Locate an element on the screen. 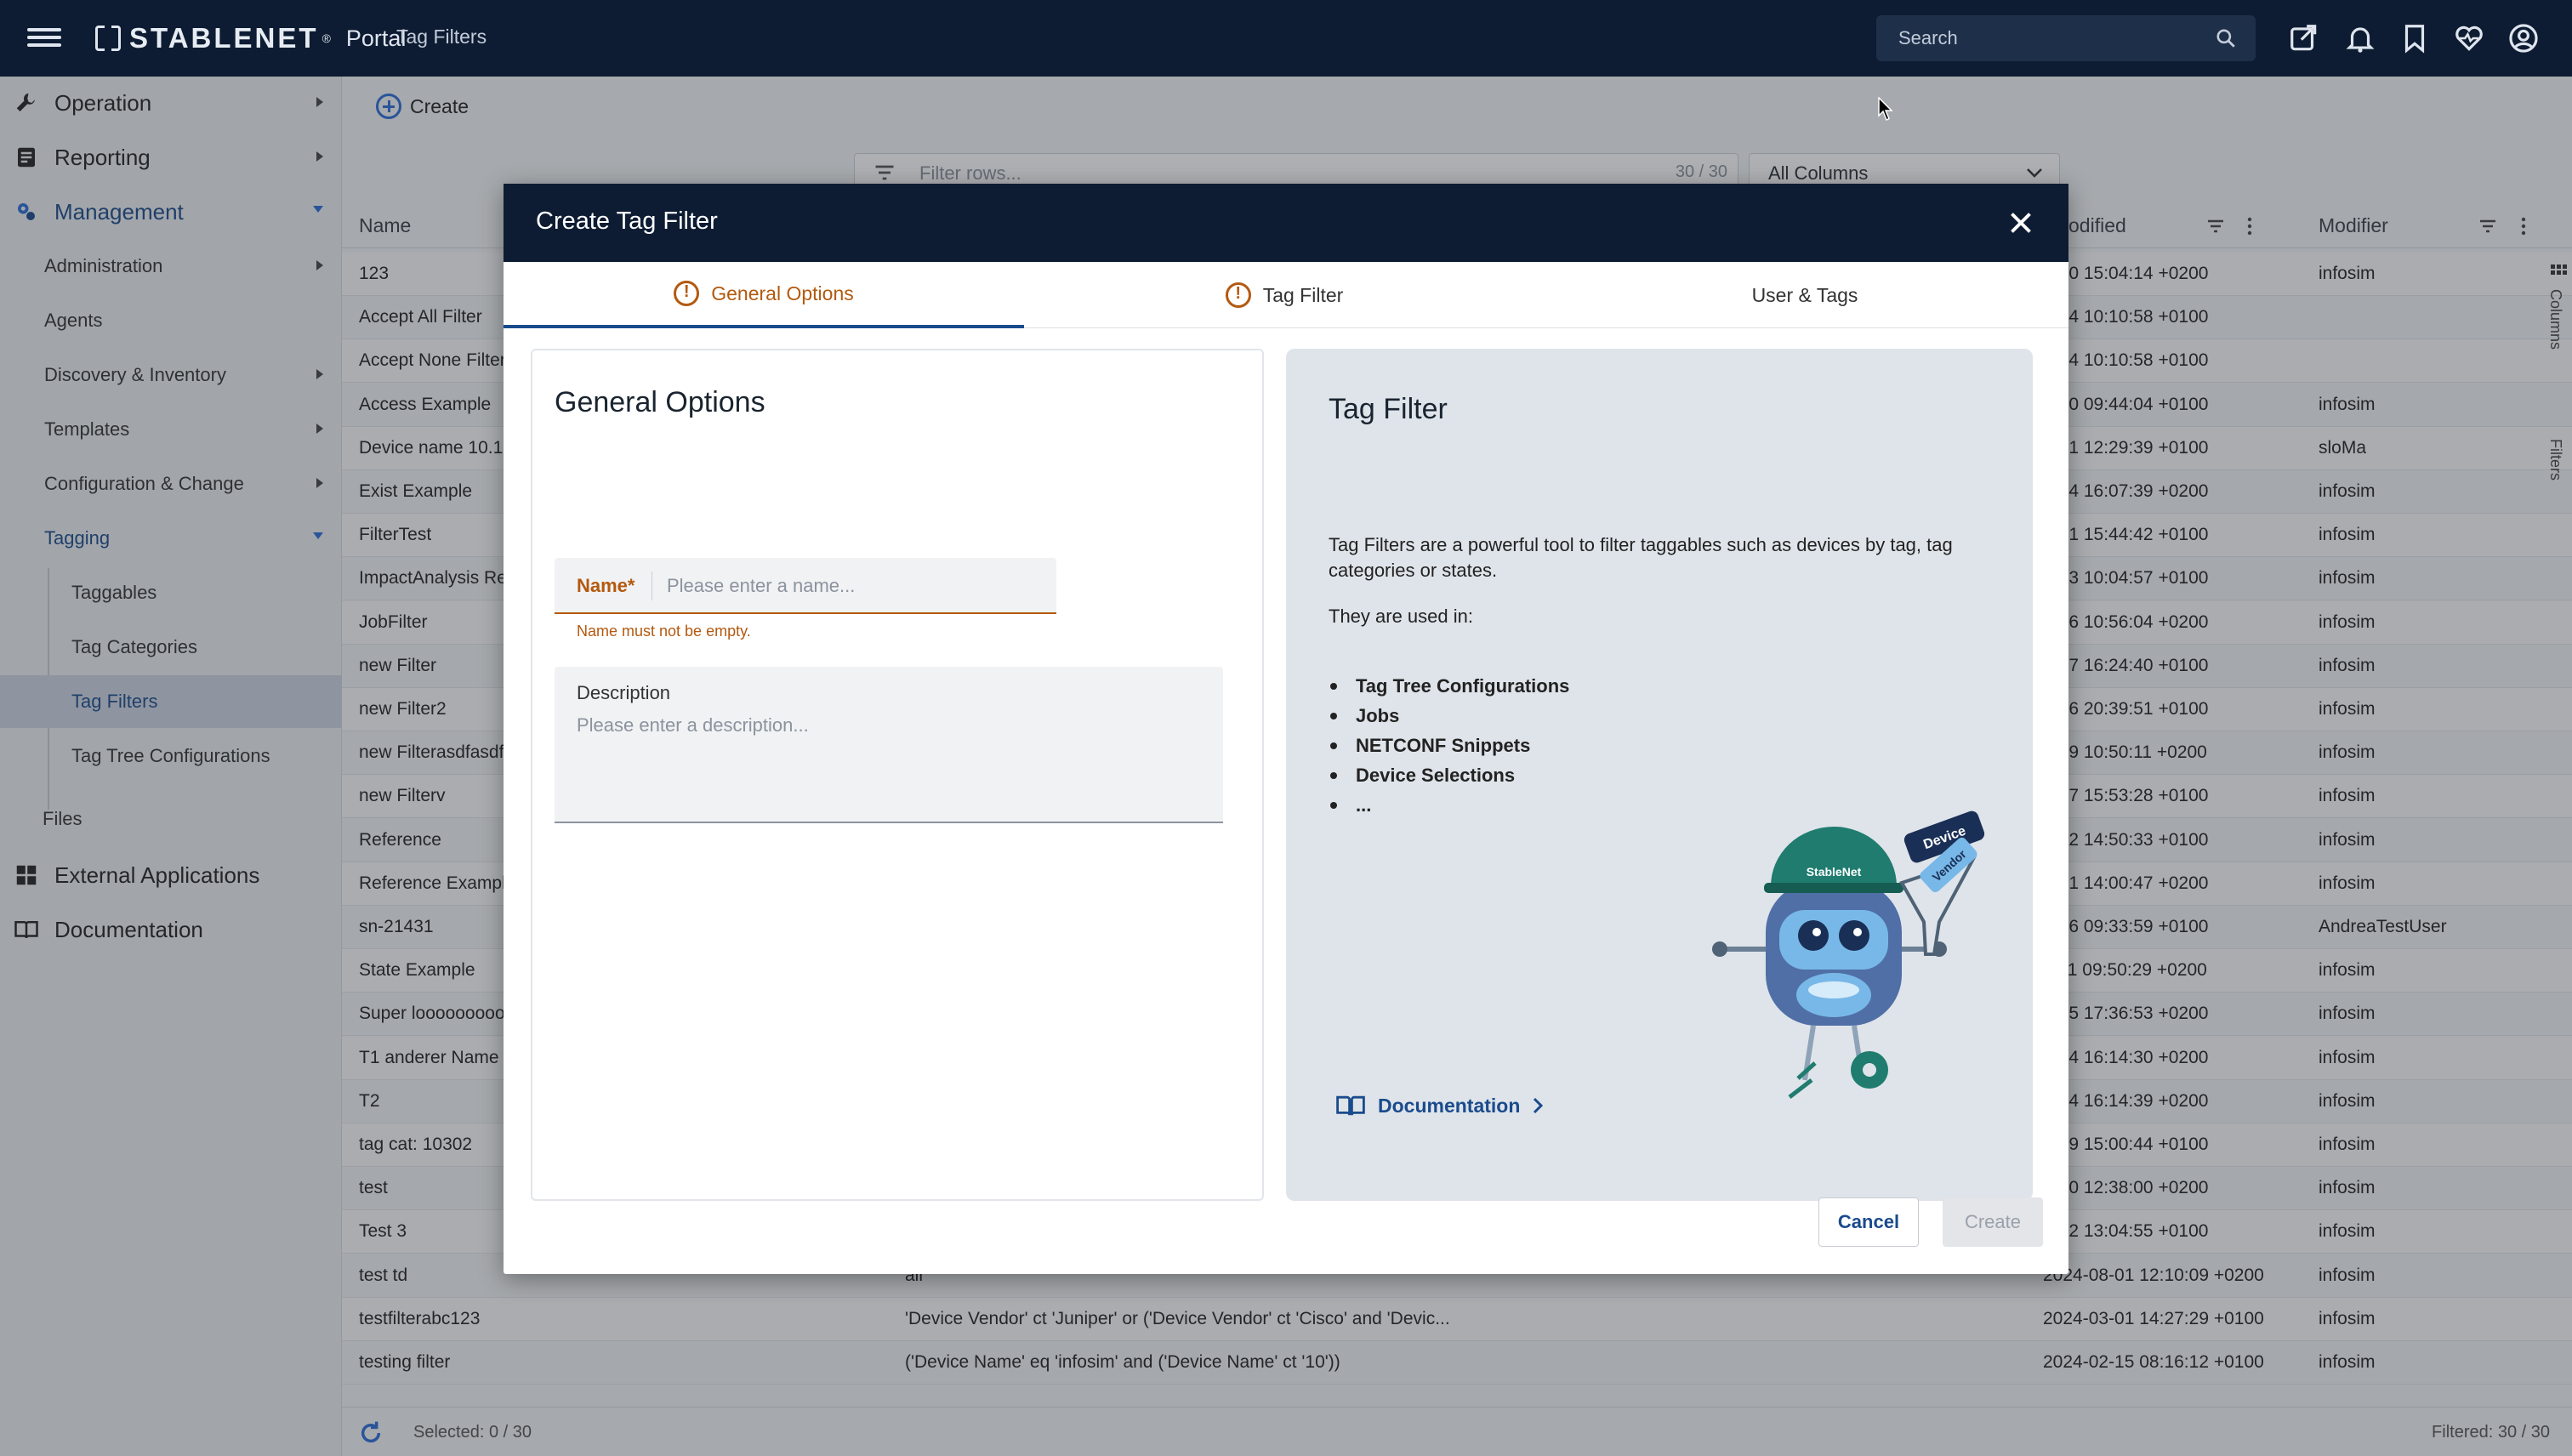  list-item: Jobs is located at coordinates (1365, 715).